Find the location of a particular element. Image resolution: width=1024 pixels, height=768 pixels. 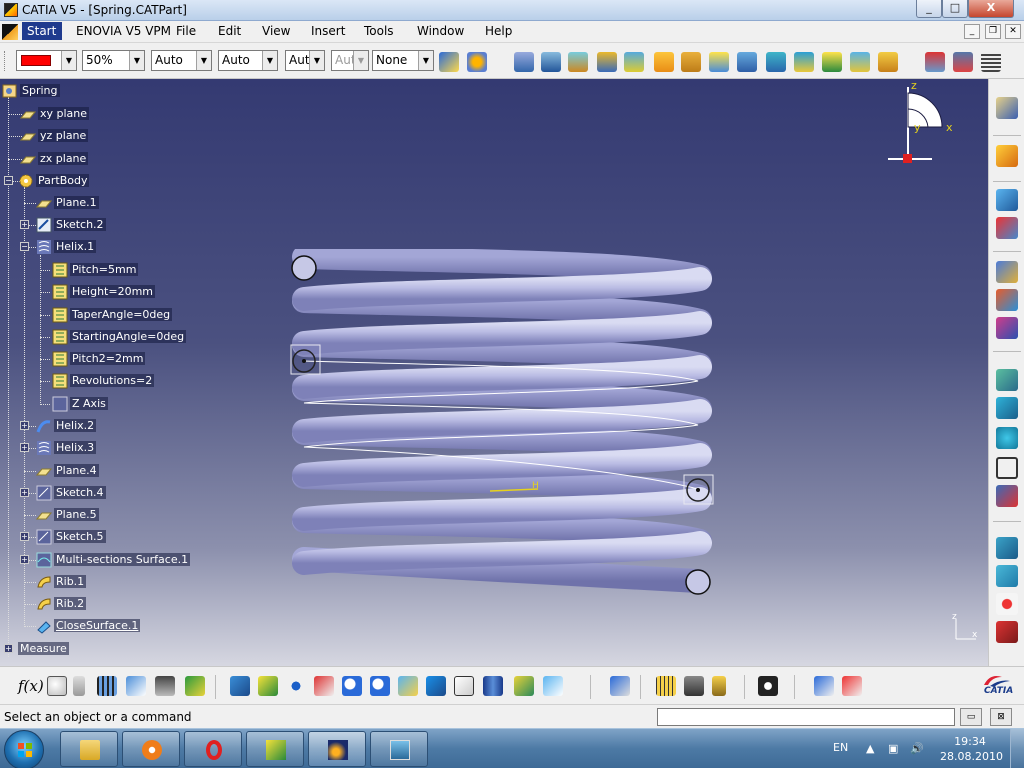

toolbar-grip is located at coordinates (5, 61).